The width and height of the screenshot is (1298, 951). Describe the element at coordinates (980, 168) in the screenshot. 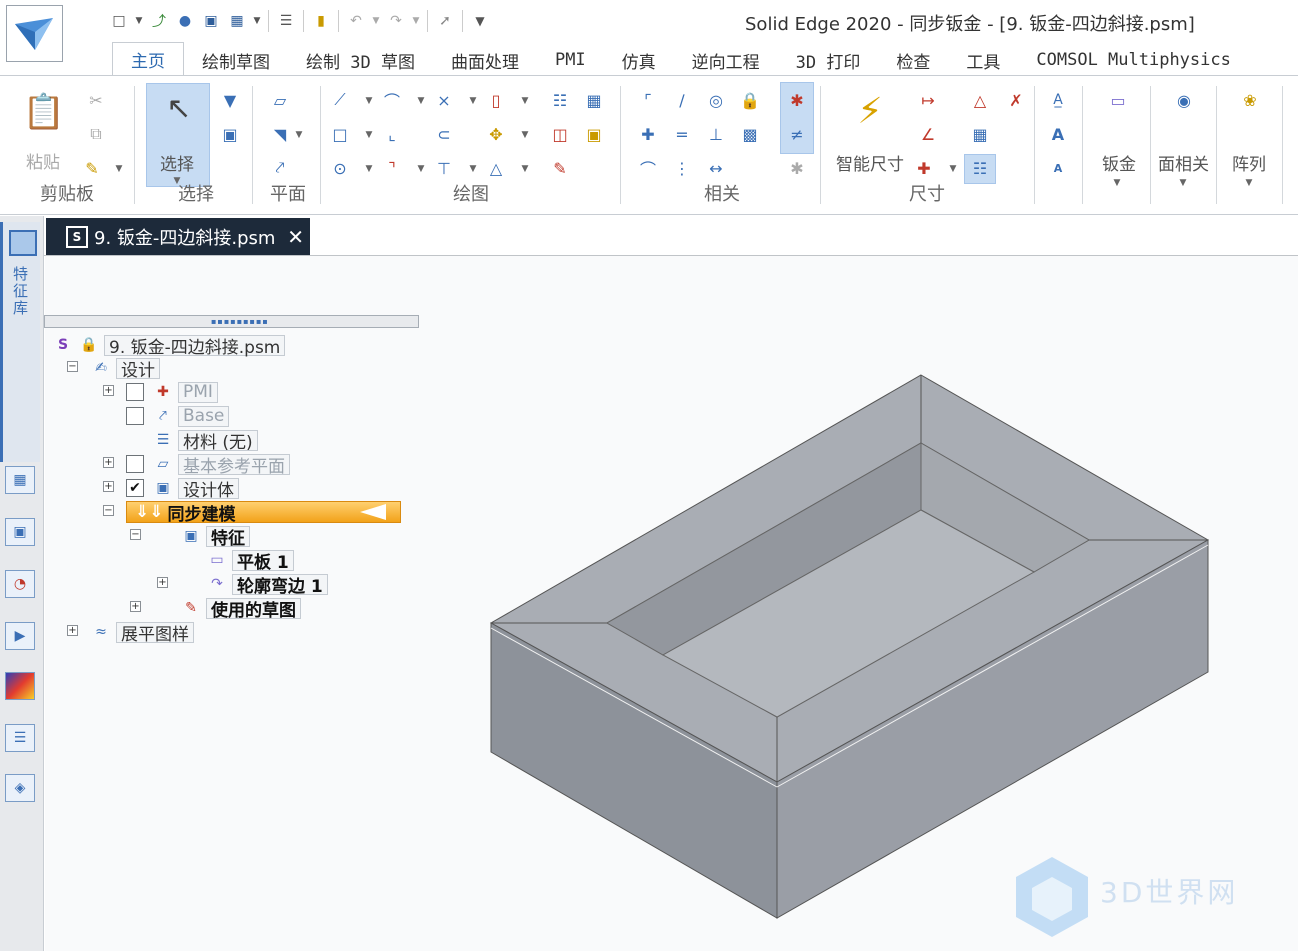

I see `dimension-table-icon: ☷` at that location.